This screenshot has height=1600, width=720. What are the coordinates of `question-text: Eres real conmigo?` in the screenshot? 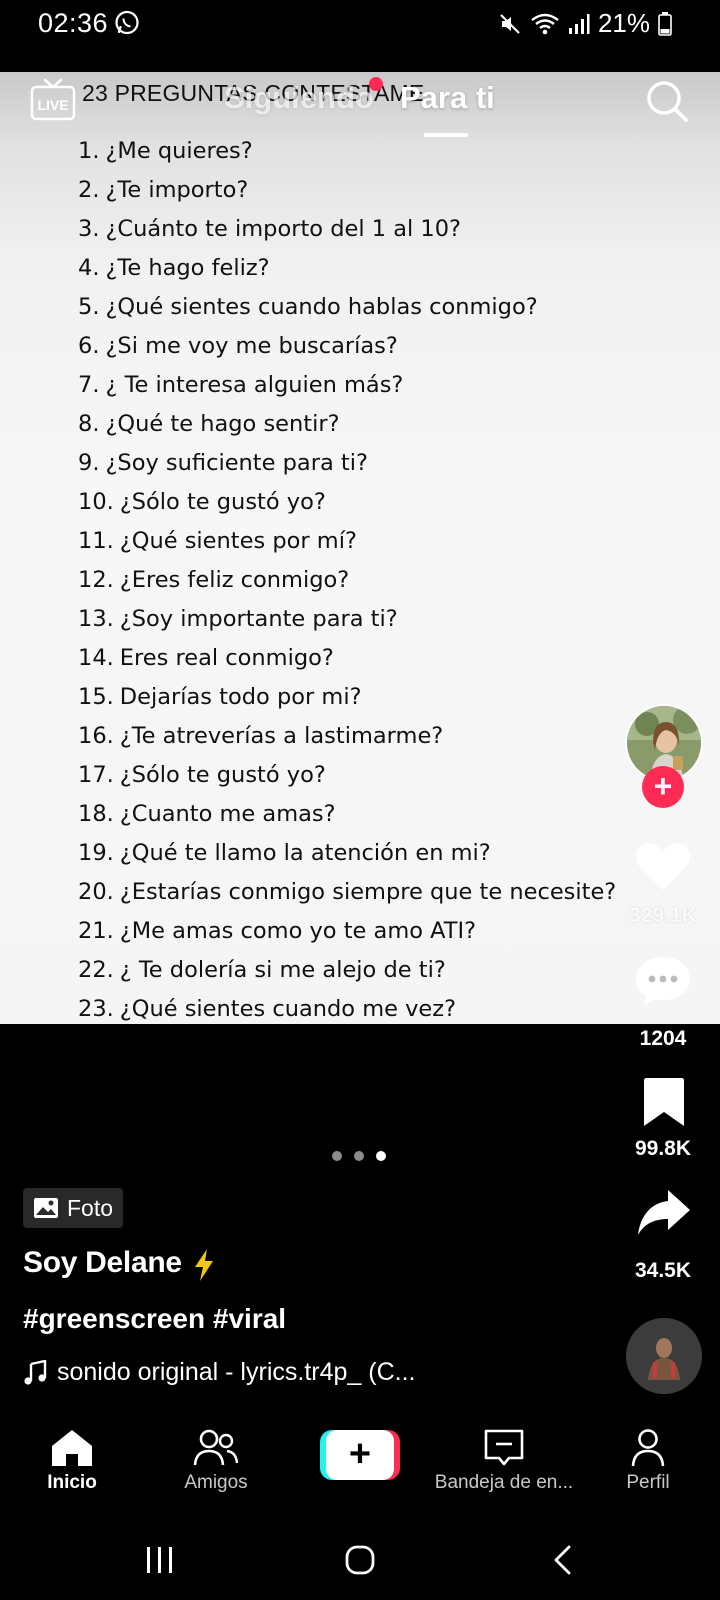 It's located at (226, 658).